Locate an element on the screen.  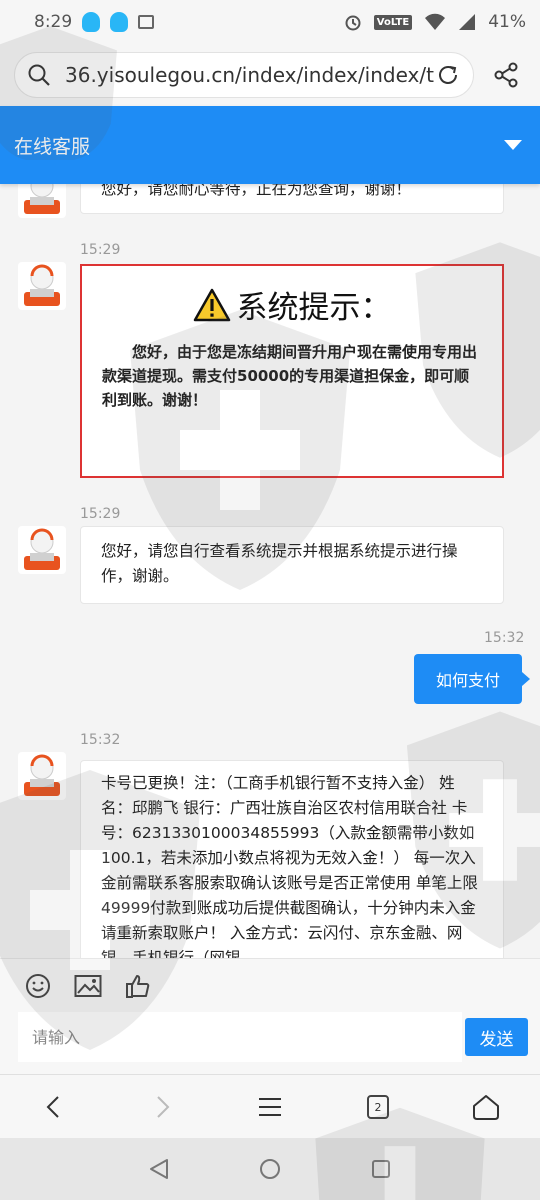
message-text: 您好，请您耐心等待，正在为您查询，谢谢！ is located at coordinates (256, 191).